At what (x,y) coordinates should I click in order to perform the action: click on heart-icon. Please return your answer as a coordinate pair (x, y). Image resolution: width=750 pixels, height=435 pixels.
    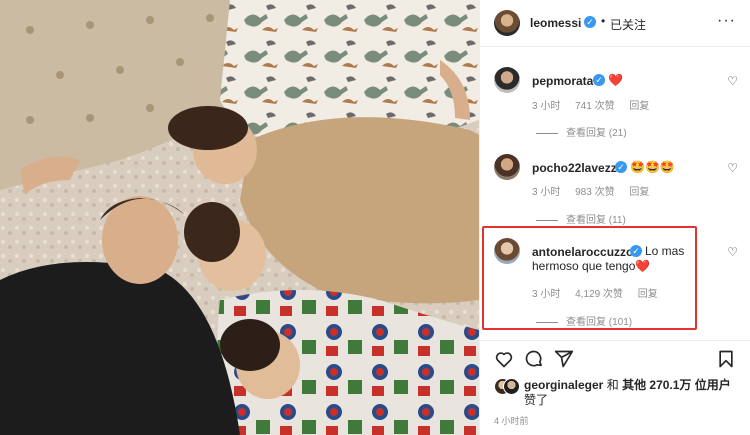
    Looking at the image, I should click on (504, 361).